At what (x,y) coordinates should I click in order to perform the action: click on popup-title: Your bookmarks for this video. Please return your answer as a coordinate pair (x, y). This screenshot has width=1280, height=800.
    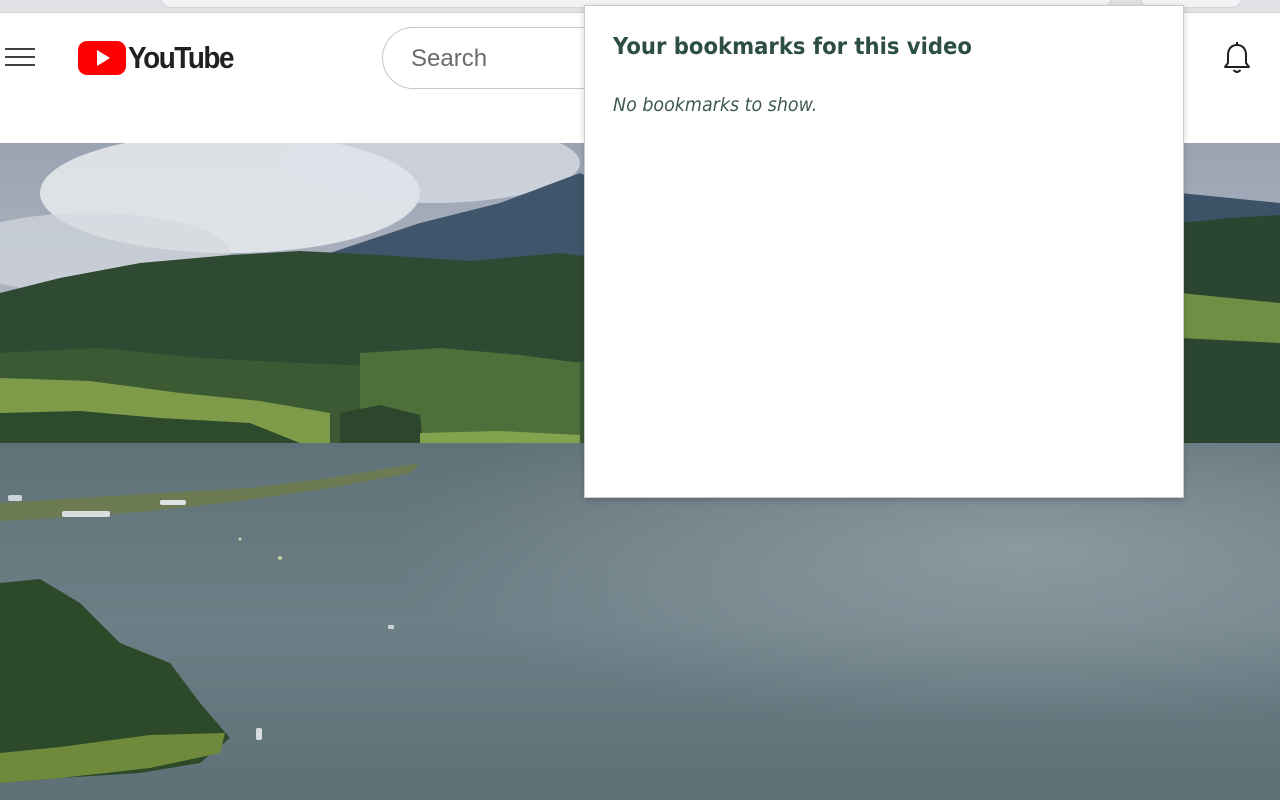
    Looking at the image, I should click on (792, 47).